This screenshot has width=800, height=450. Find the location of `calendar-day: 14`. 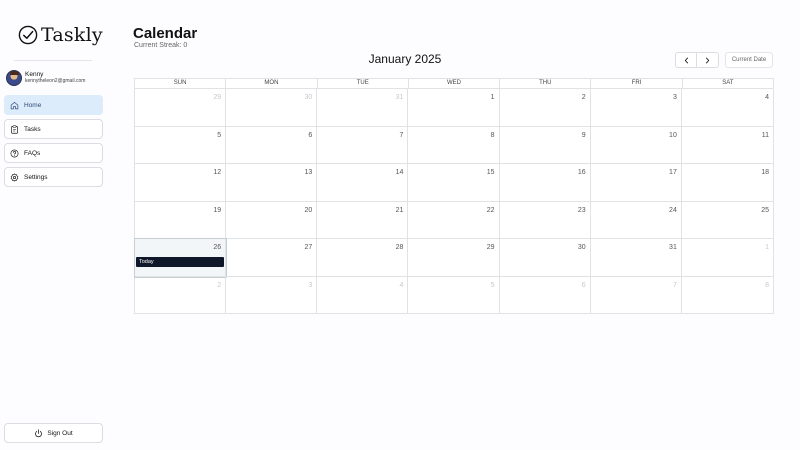

calendar-day: 14 is located at coordinates (363, 183).